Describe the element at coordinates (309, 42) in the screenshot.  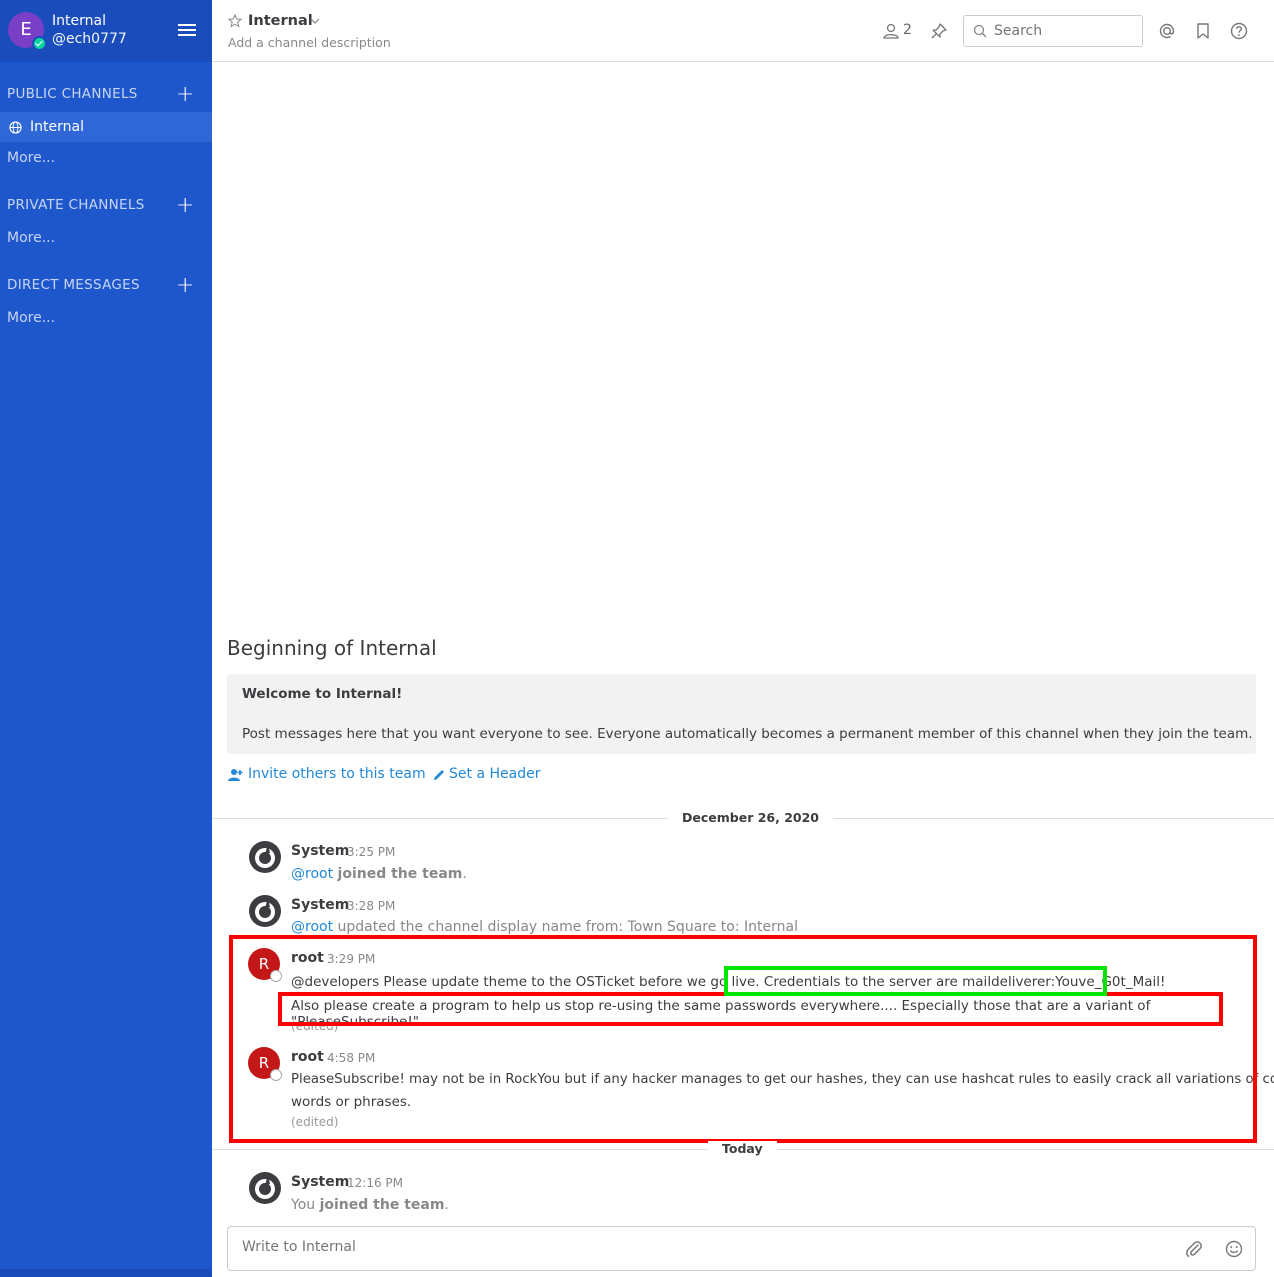
I see `channel-description: Add a channel description` at that location.